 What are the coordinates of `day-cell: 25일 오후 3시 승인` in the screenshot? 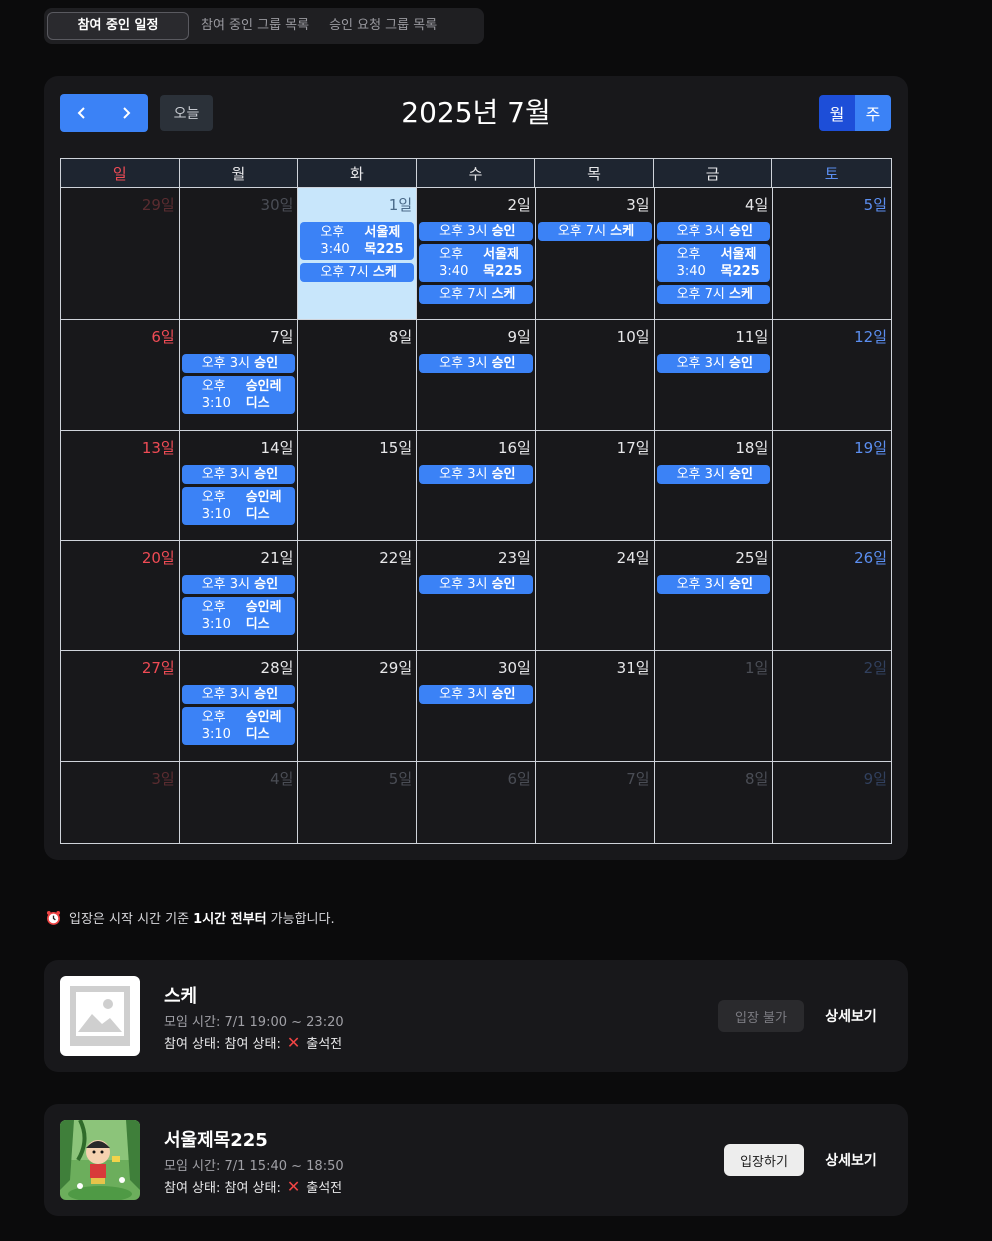 It's located at (714, 595).